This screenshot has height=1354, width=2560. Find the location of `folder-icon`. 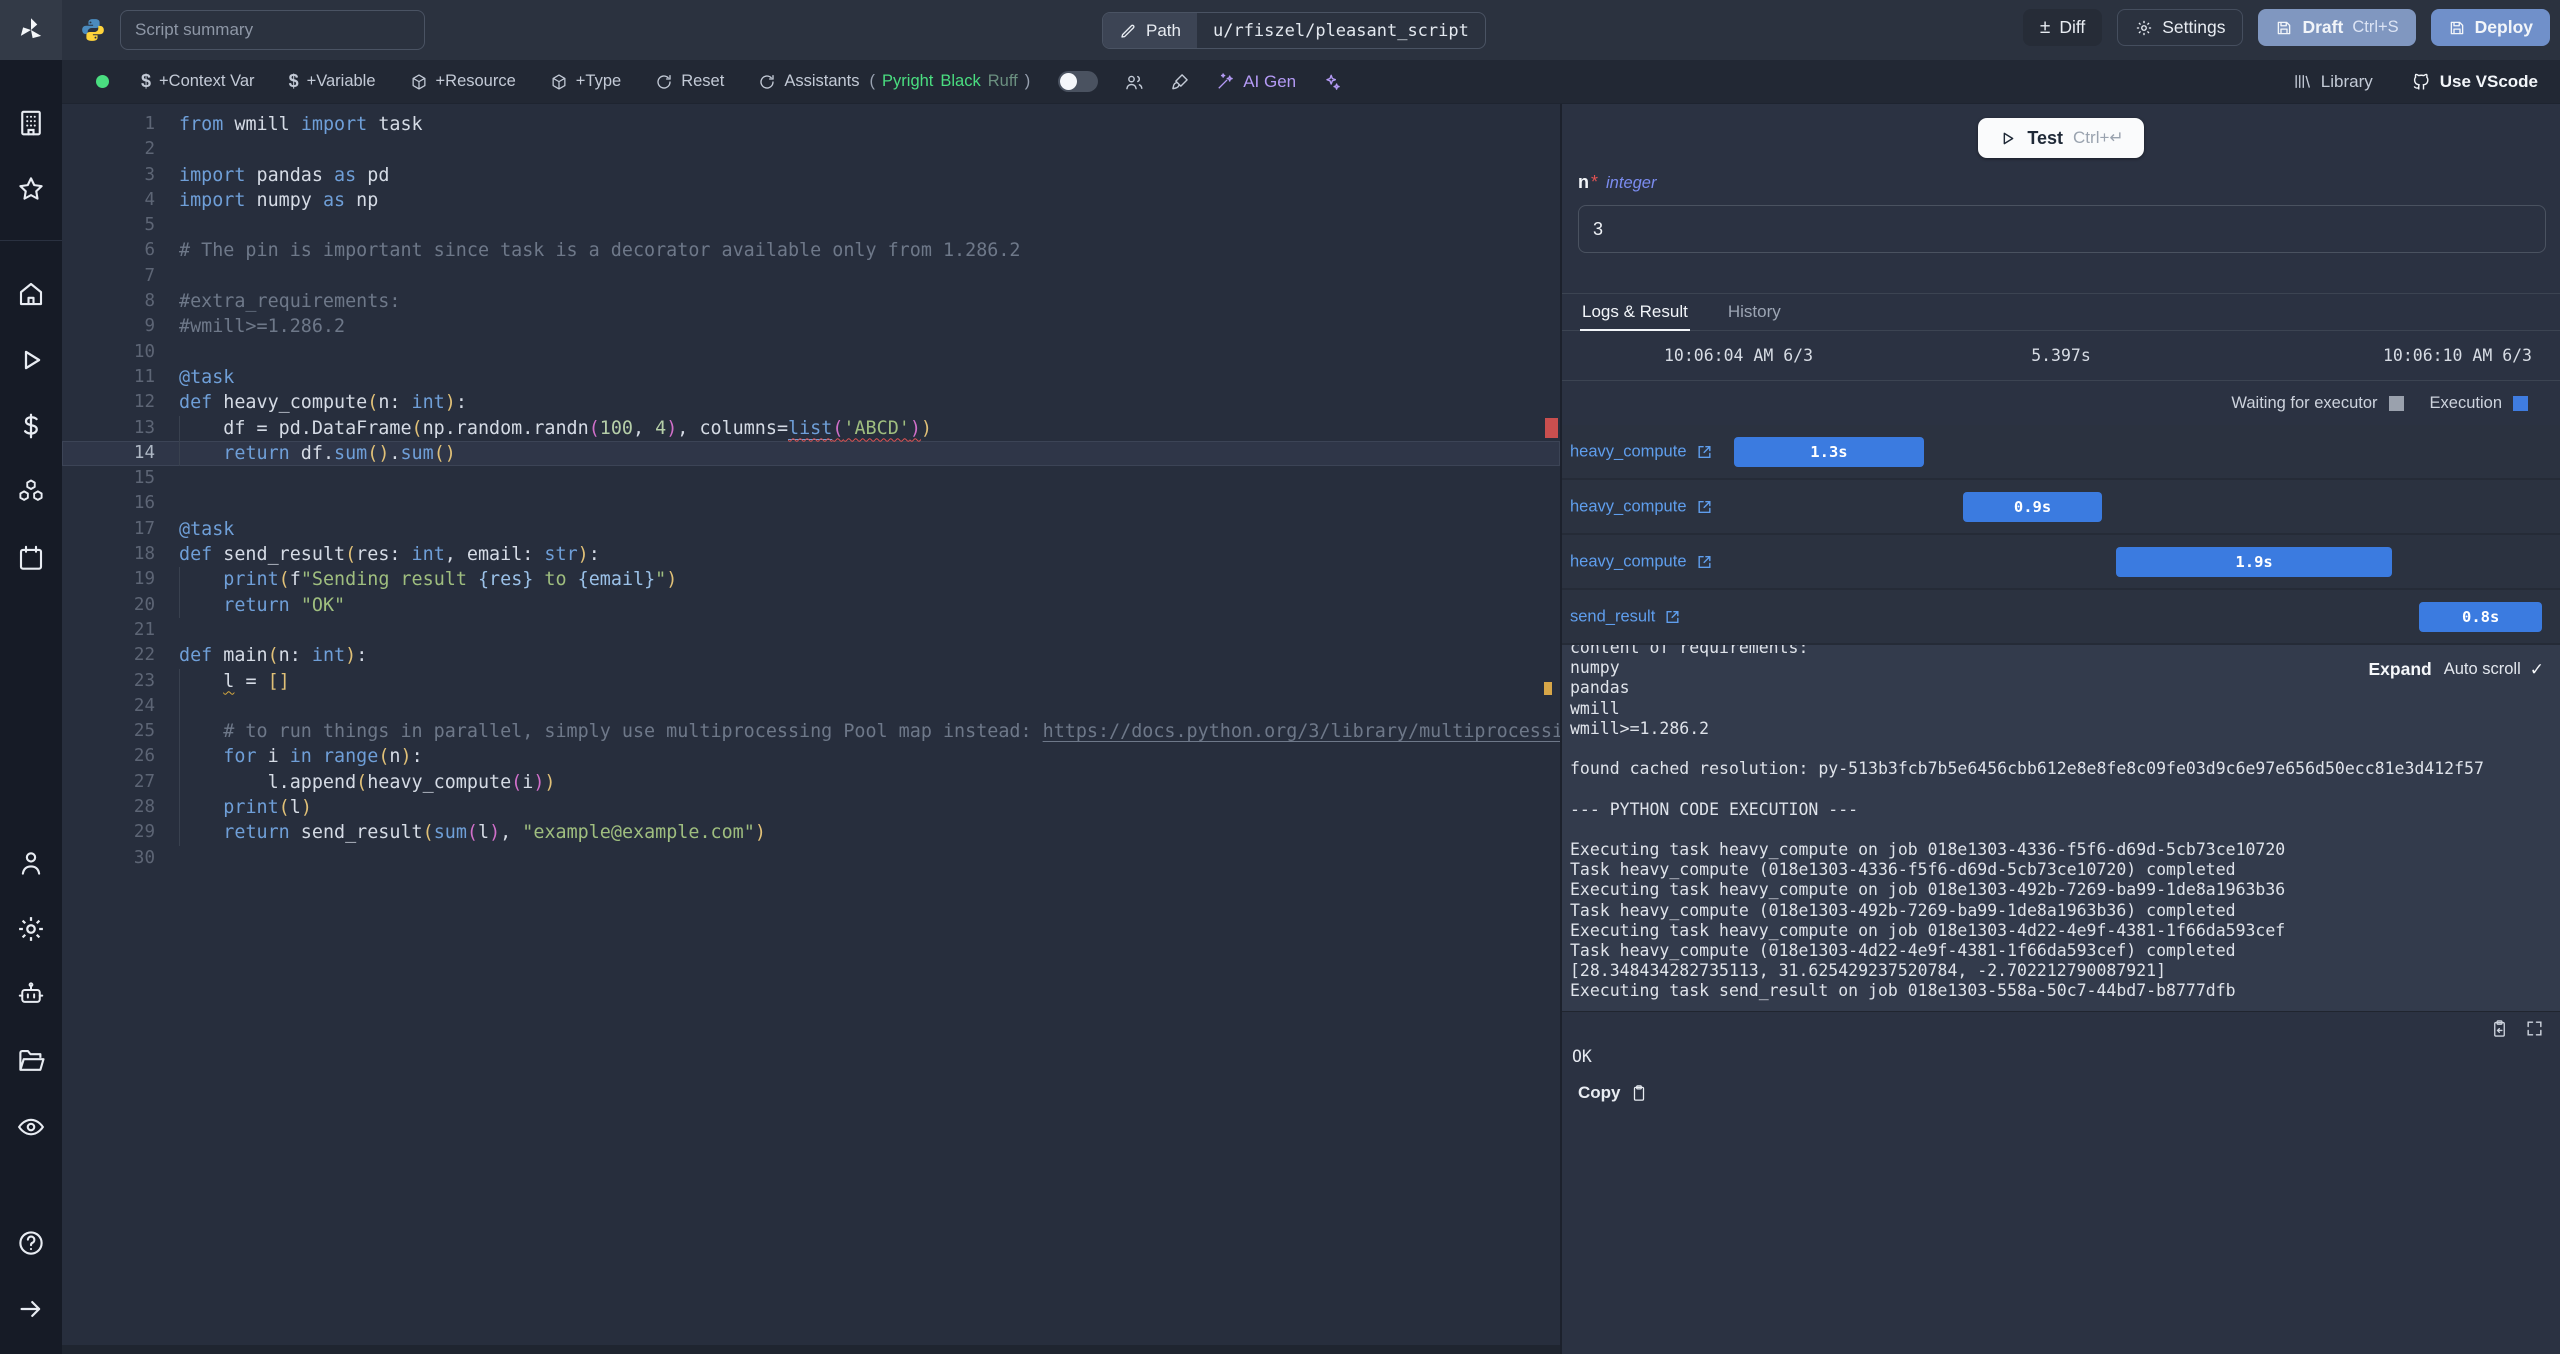

folder-icon is located at coordinates (31, 1061).